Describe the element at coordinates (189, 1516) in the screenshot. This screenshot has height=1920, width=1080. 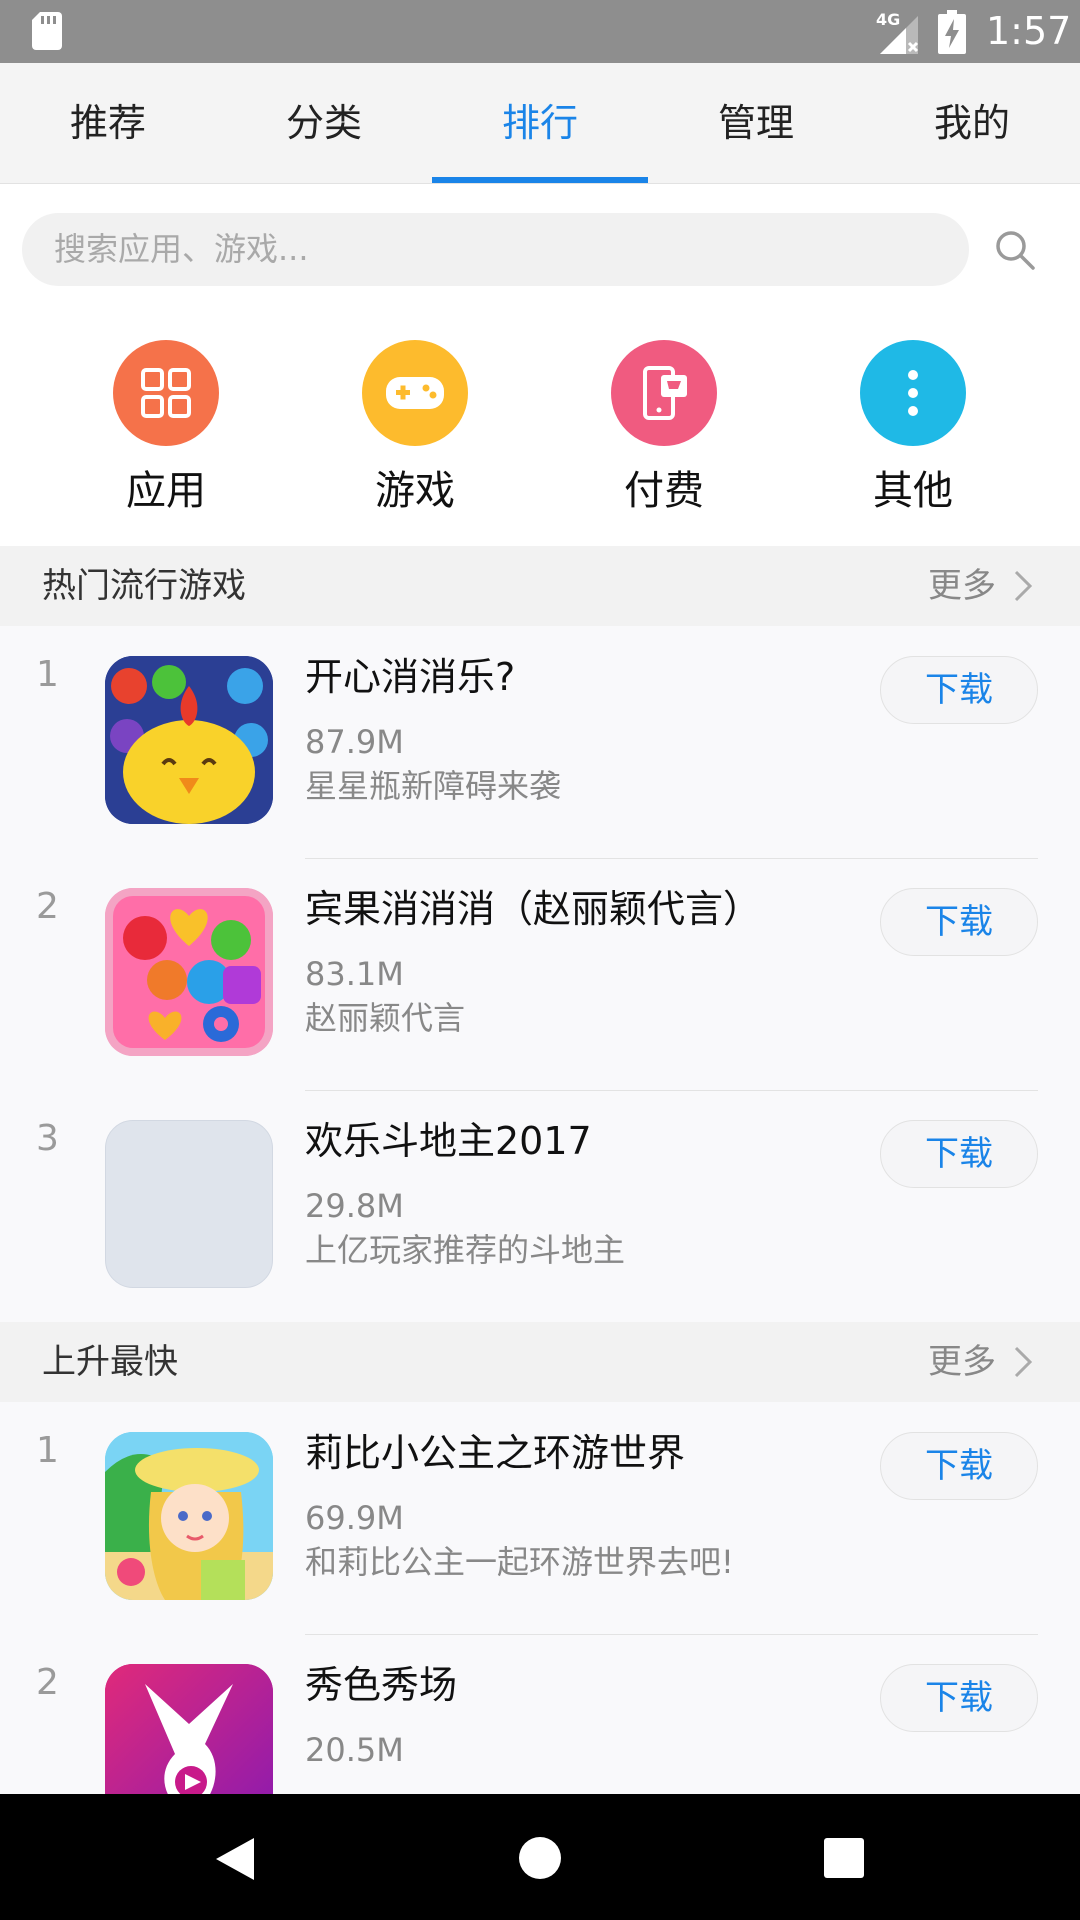
I see `app-icon-libby-princess` at that location.